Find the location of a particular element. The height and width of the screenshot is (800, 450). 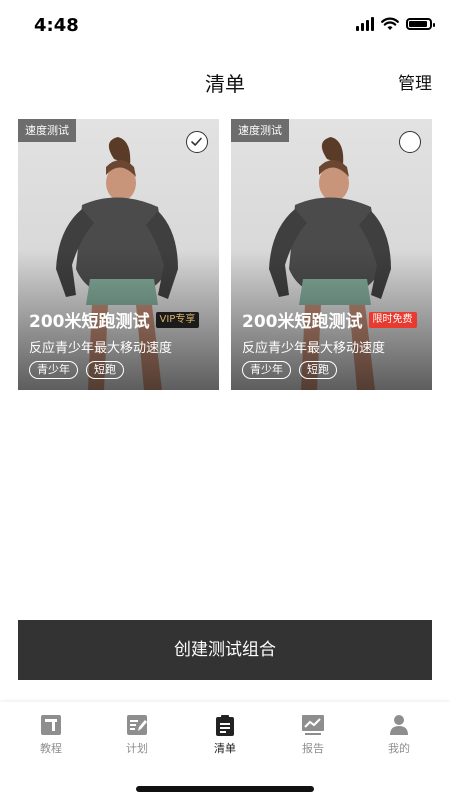

tab-list: 清单 is located at coordinates (225, 735).